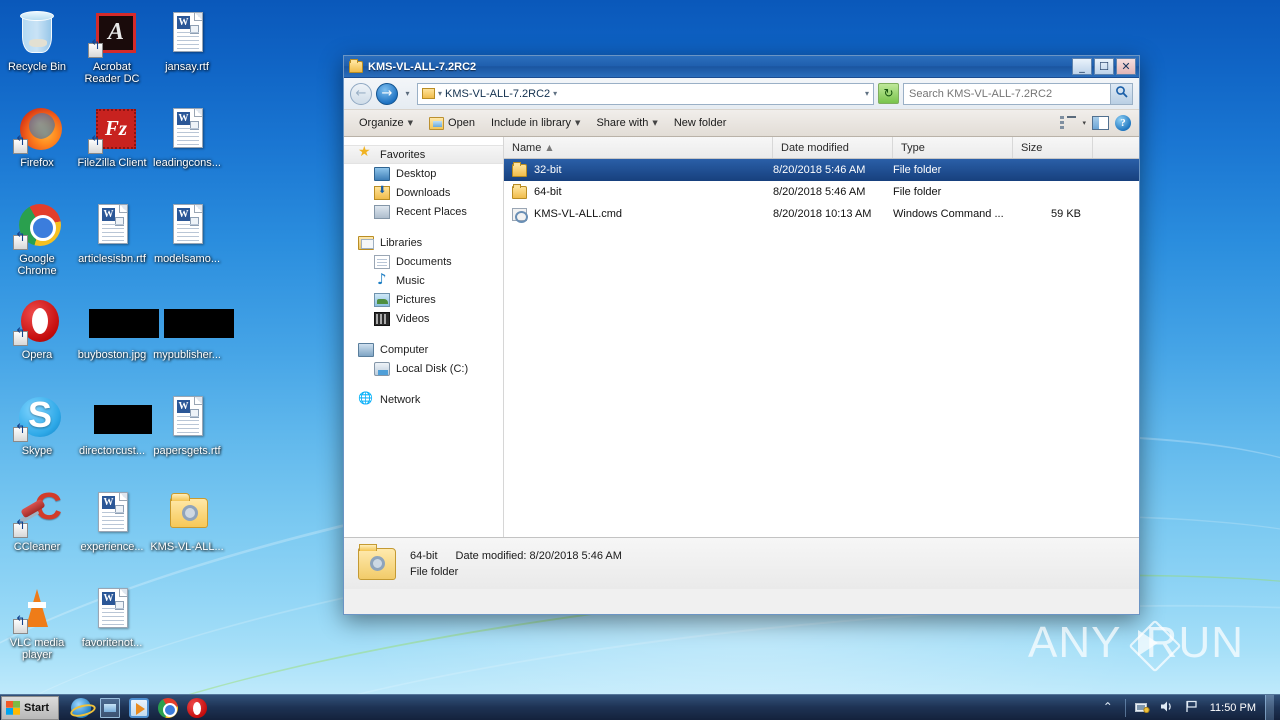  Describe the element at coordinates (423, 173) in the screenshot. I see `nav-item-desktop: Desktop` at that location.